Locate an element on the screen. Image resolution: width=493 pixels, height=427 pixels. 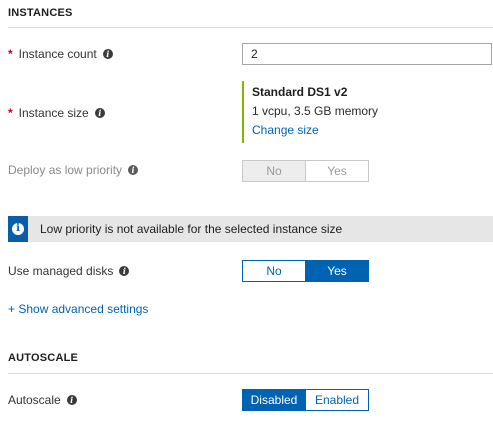
managed-disks-label-text: Use managed disks is located at coordinates (61, 271).